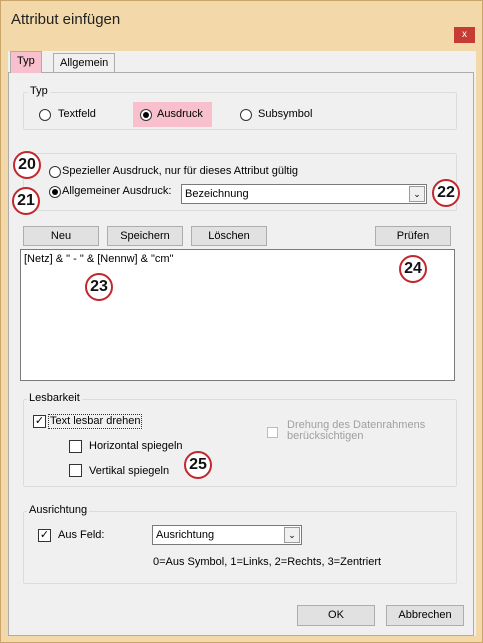  Describe the element at coordinates (26, 201) in the screenshot. I see `callout-21: 21` at that location.